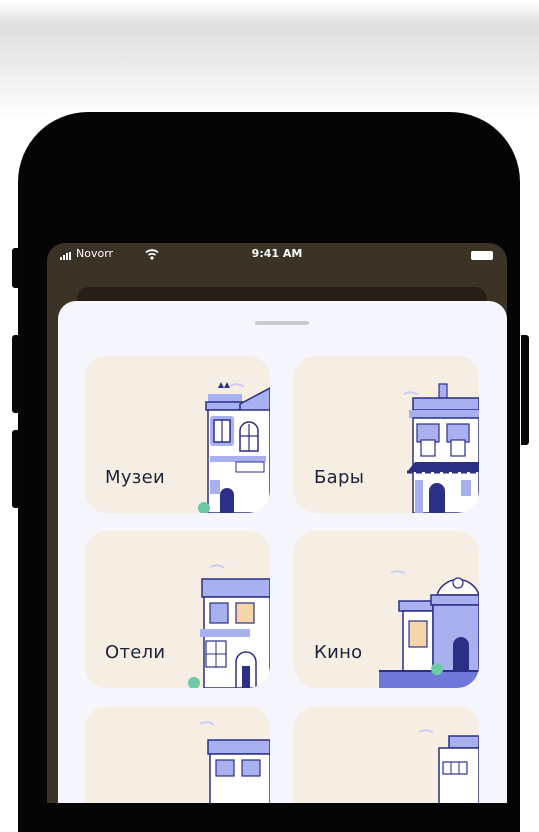 This screenshot has width=539, height=832. Describe the element at coordinates (338, 652) in the screenshot. I see `category-label: Кино` at that location.